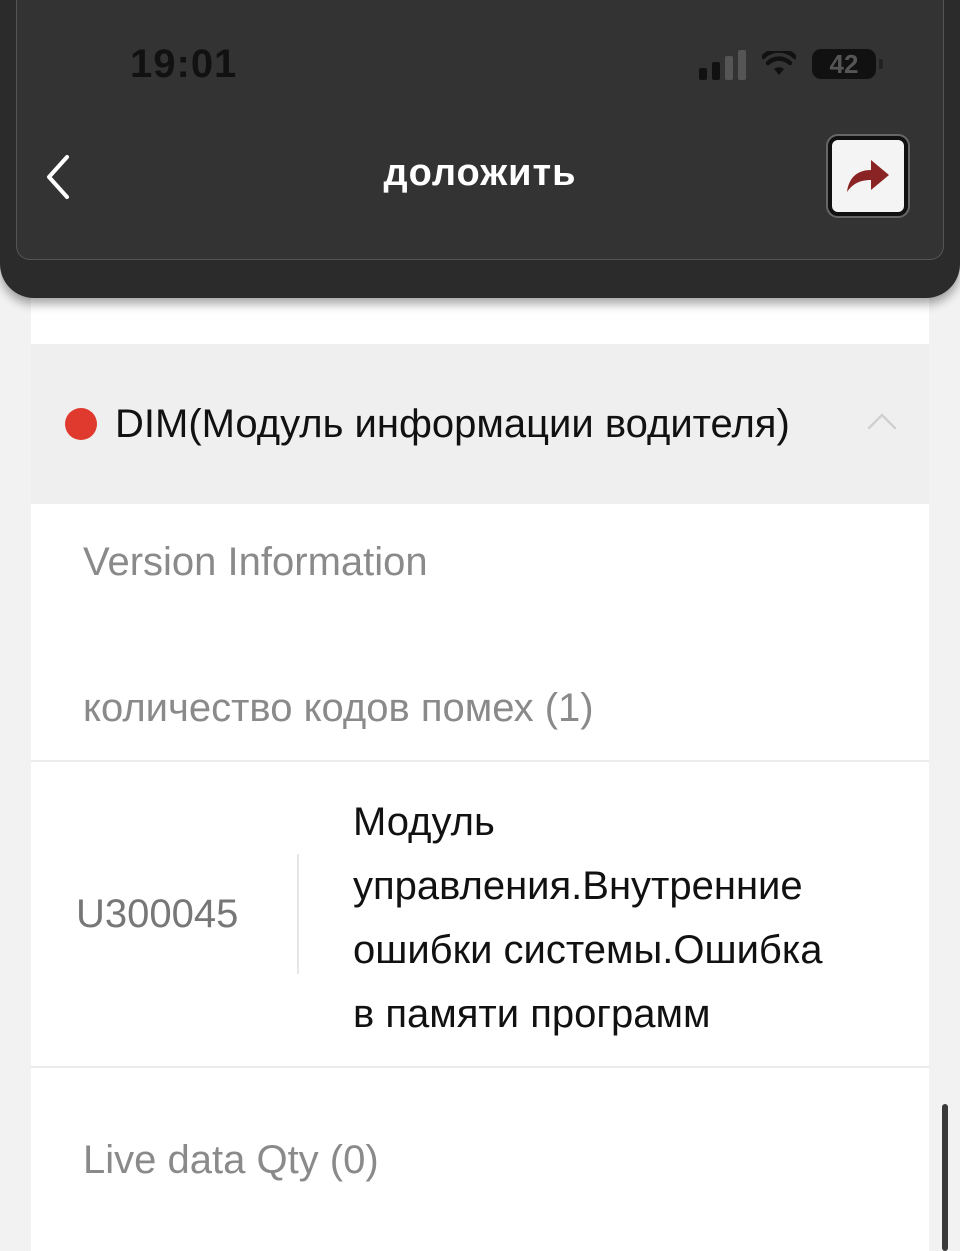 The height and width of the screenshot is (1251, 960). I want to click on module-header: DIM(Модуль информации водителя), so click(480, 424).